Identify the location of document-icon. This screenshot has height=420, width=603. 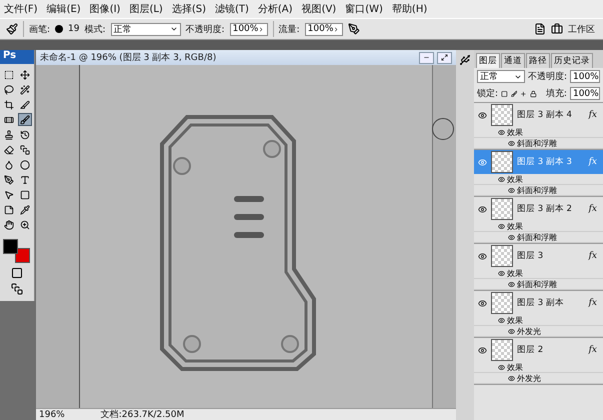
(540, 29).